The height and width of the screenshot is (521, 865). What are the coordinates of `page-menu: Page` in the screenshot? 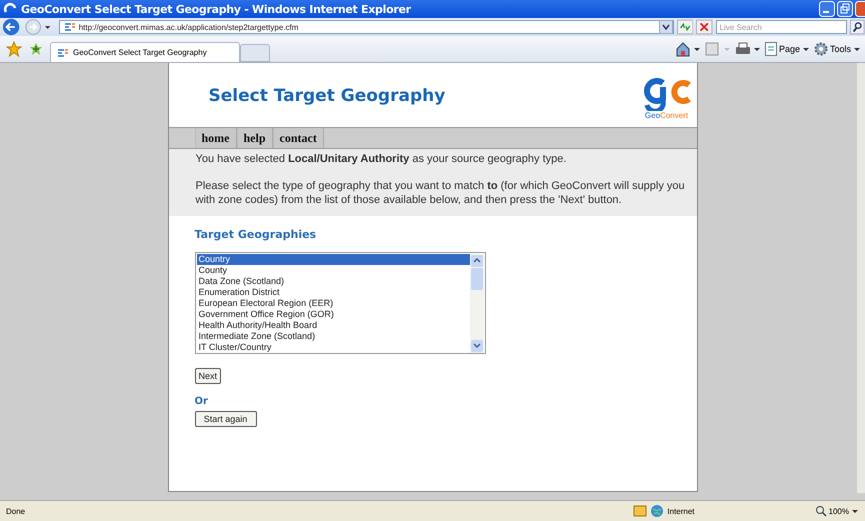 It's located at (787, 49).